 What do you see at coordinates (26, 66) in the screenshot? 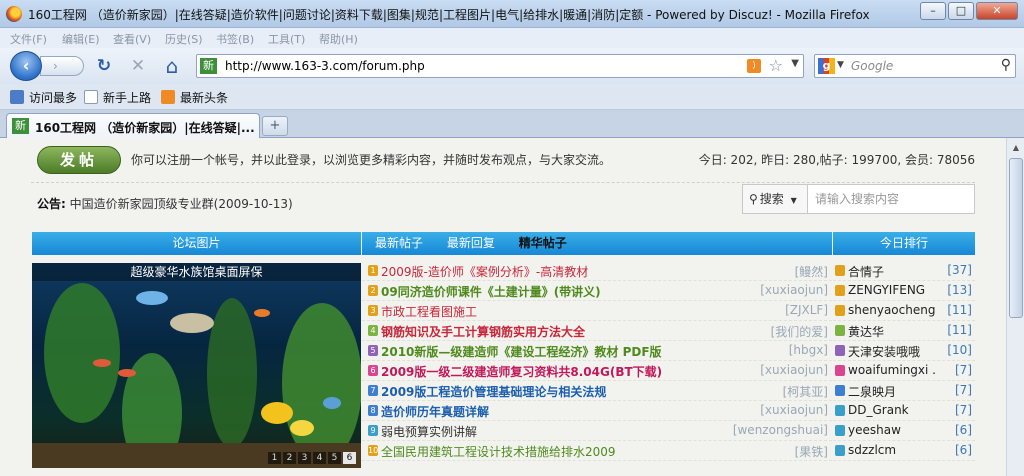
I see `back-button: ‹` at bounding box center [26, 66].